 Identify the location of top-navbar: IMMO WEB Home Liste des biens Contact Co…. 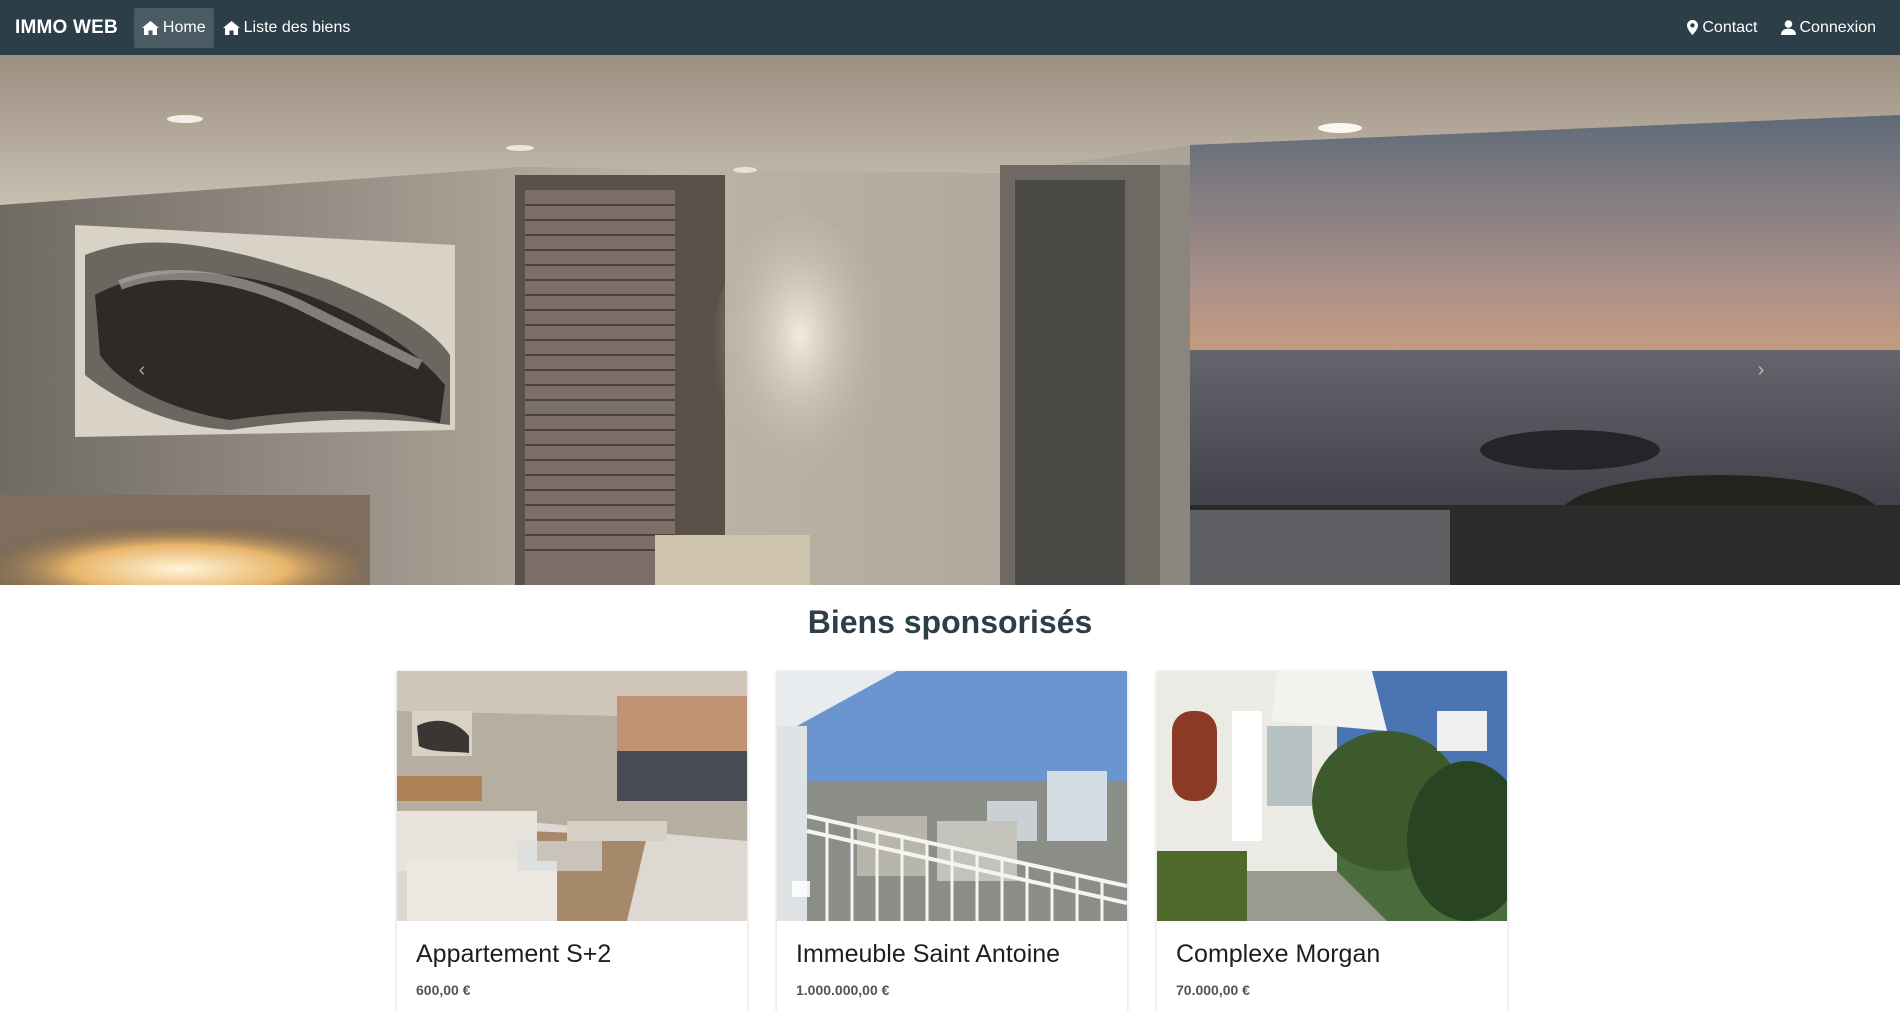
(950, 27).